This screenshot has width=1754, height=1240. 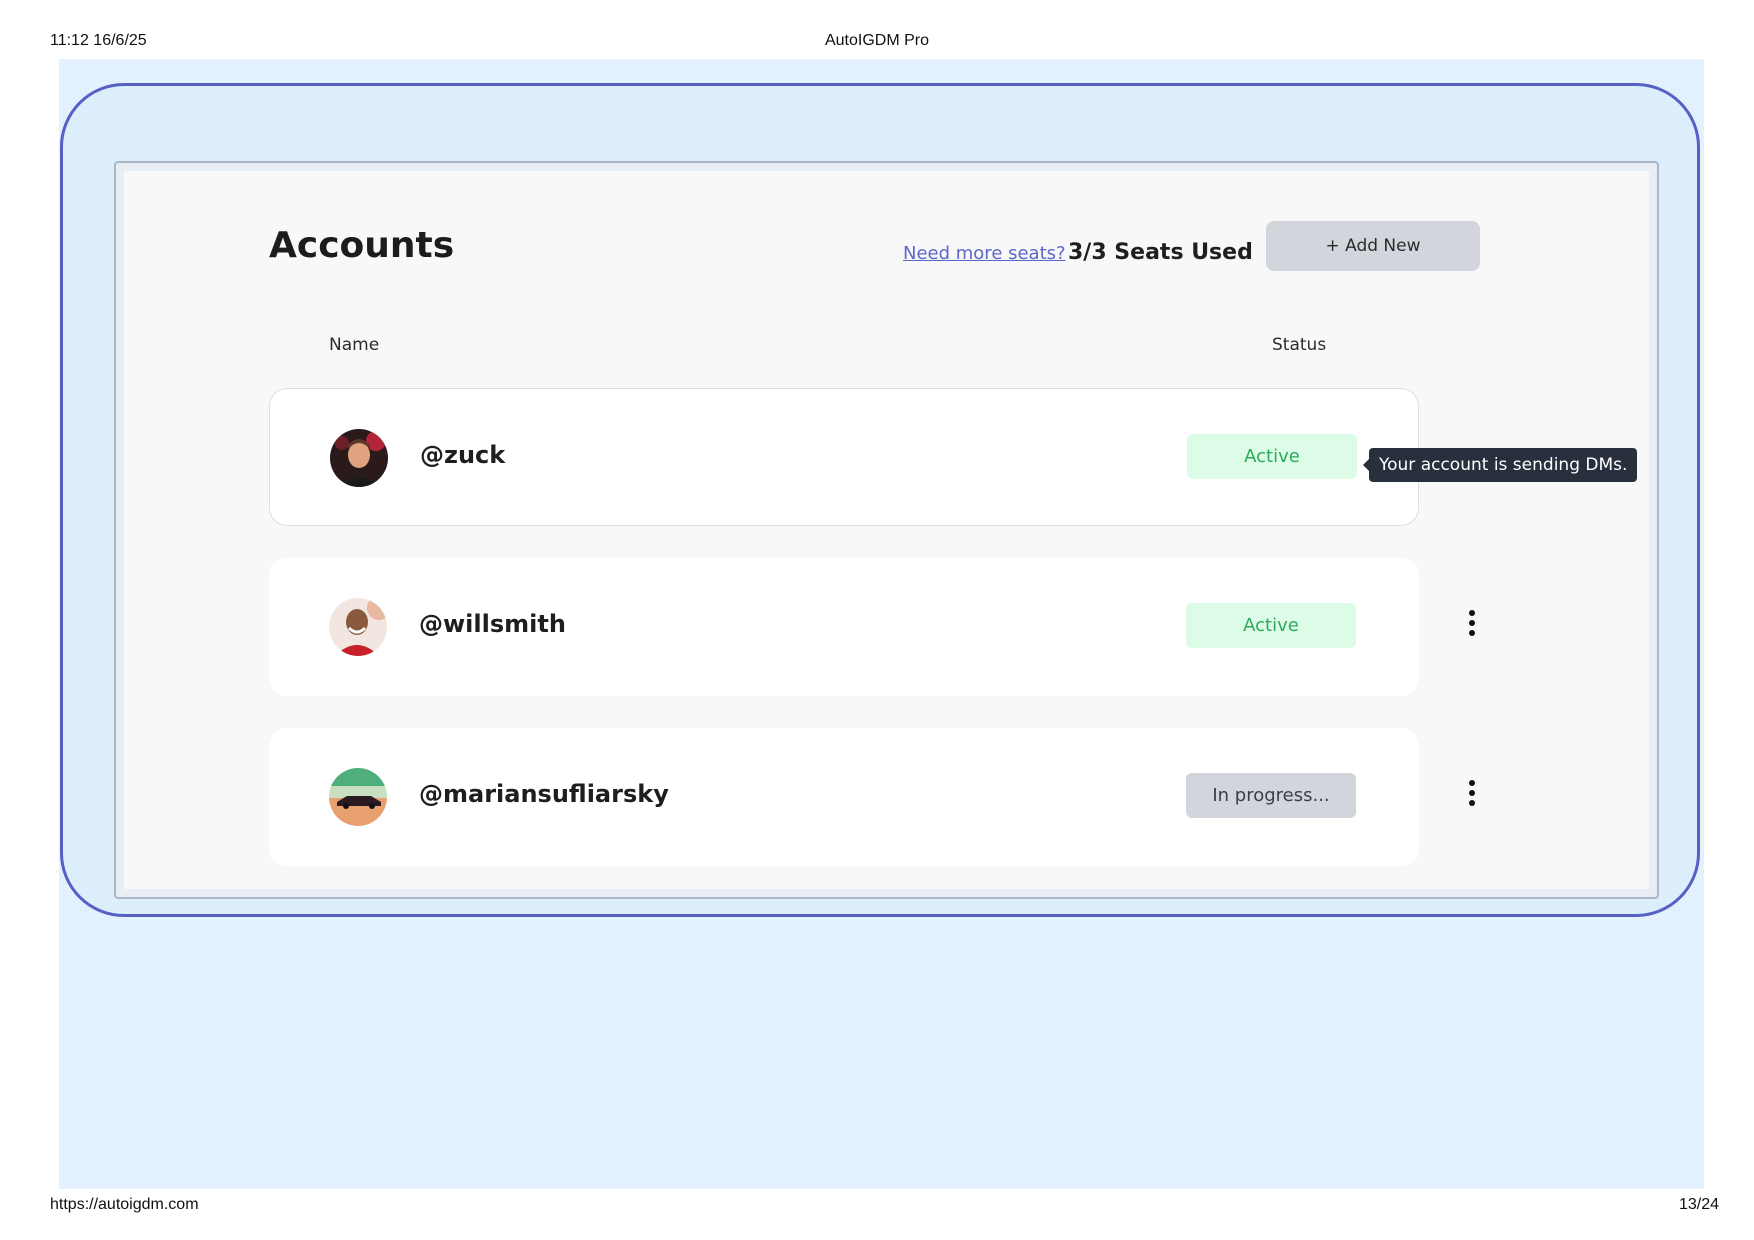 What do you see at coordinates (1160, 252) in the screenshot?
I see `seats-used-count: 3/3 Seats Used` at bounding box center [1160, 252].